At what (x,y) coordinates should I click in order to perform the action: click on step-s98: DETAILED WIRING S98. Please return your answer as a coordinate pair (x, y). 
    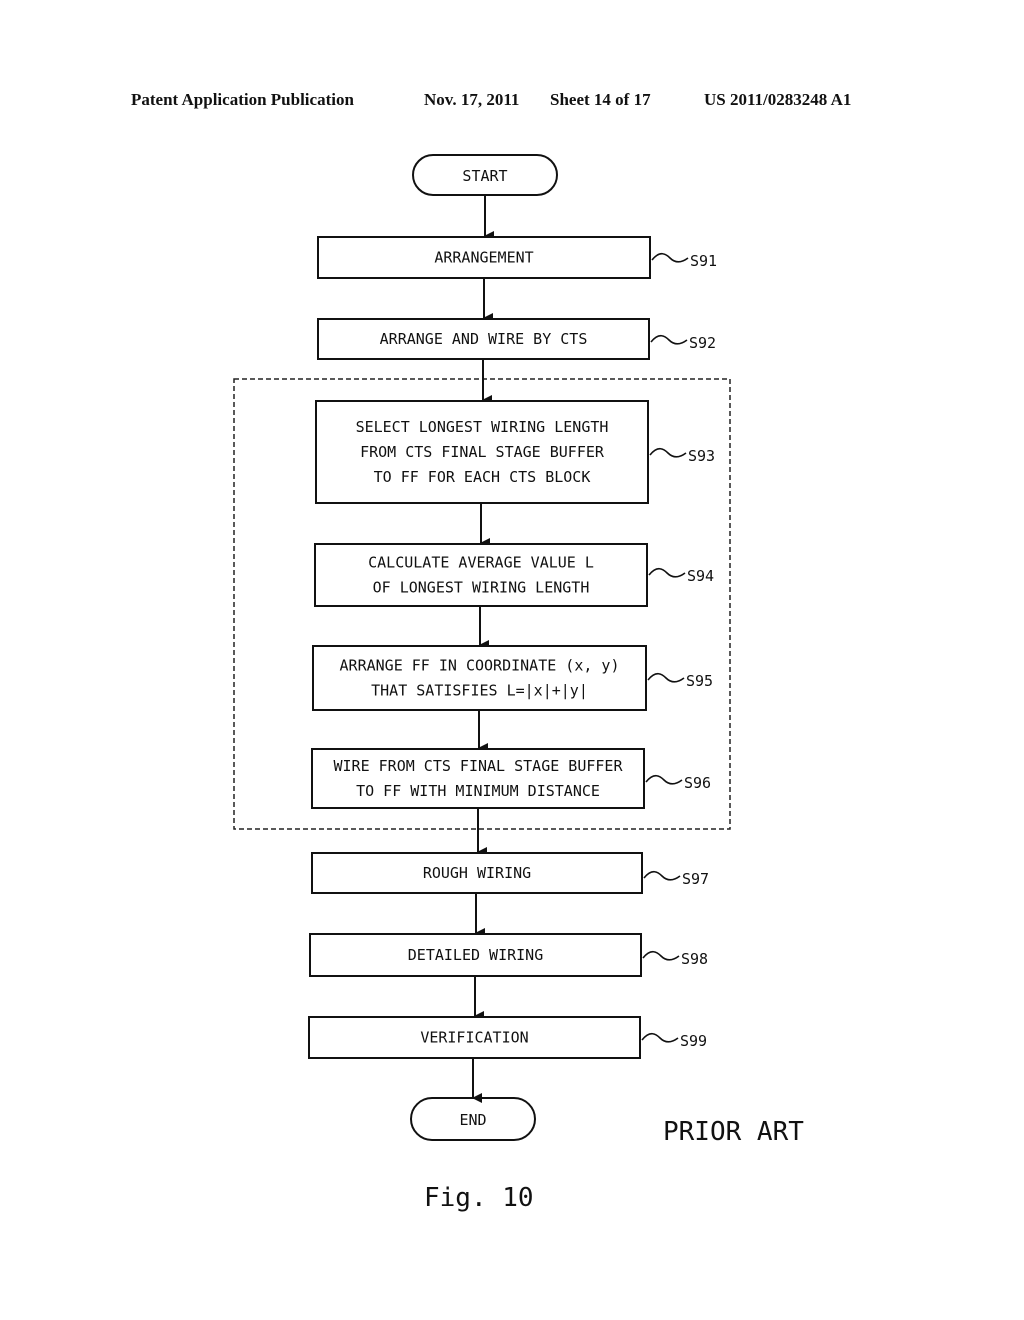
    Looking at the image, I should click on (508, 955).